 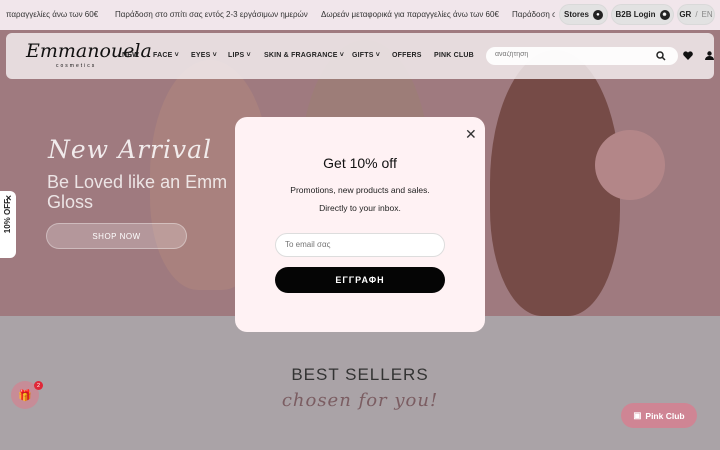 What do you see at coordinates (637, 415) in the screenshot?
I see `gift-icon: ▣` at bounding box center [637, 415].